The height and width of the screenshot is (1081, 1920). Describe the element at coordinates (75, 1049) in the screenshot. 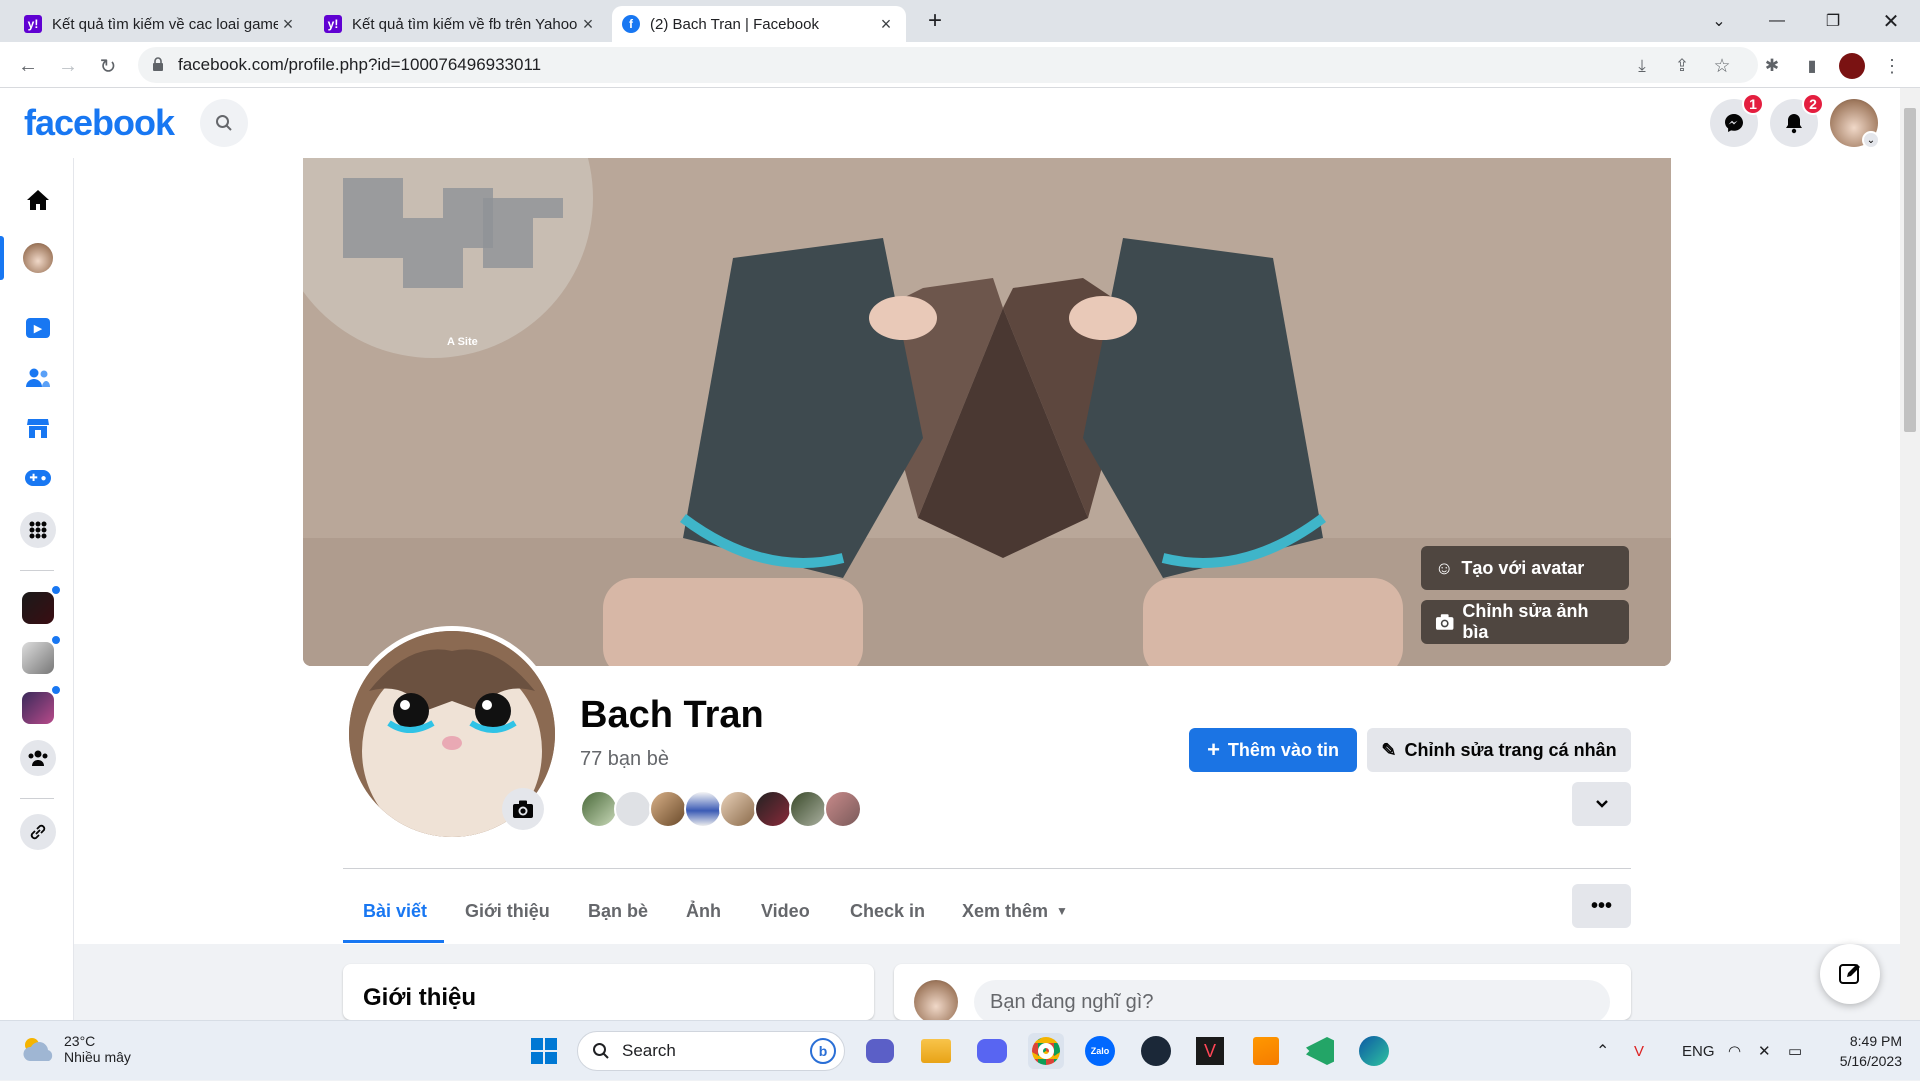

I see `weather-widget: 23°C Nhiều mây` at that location.